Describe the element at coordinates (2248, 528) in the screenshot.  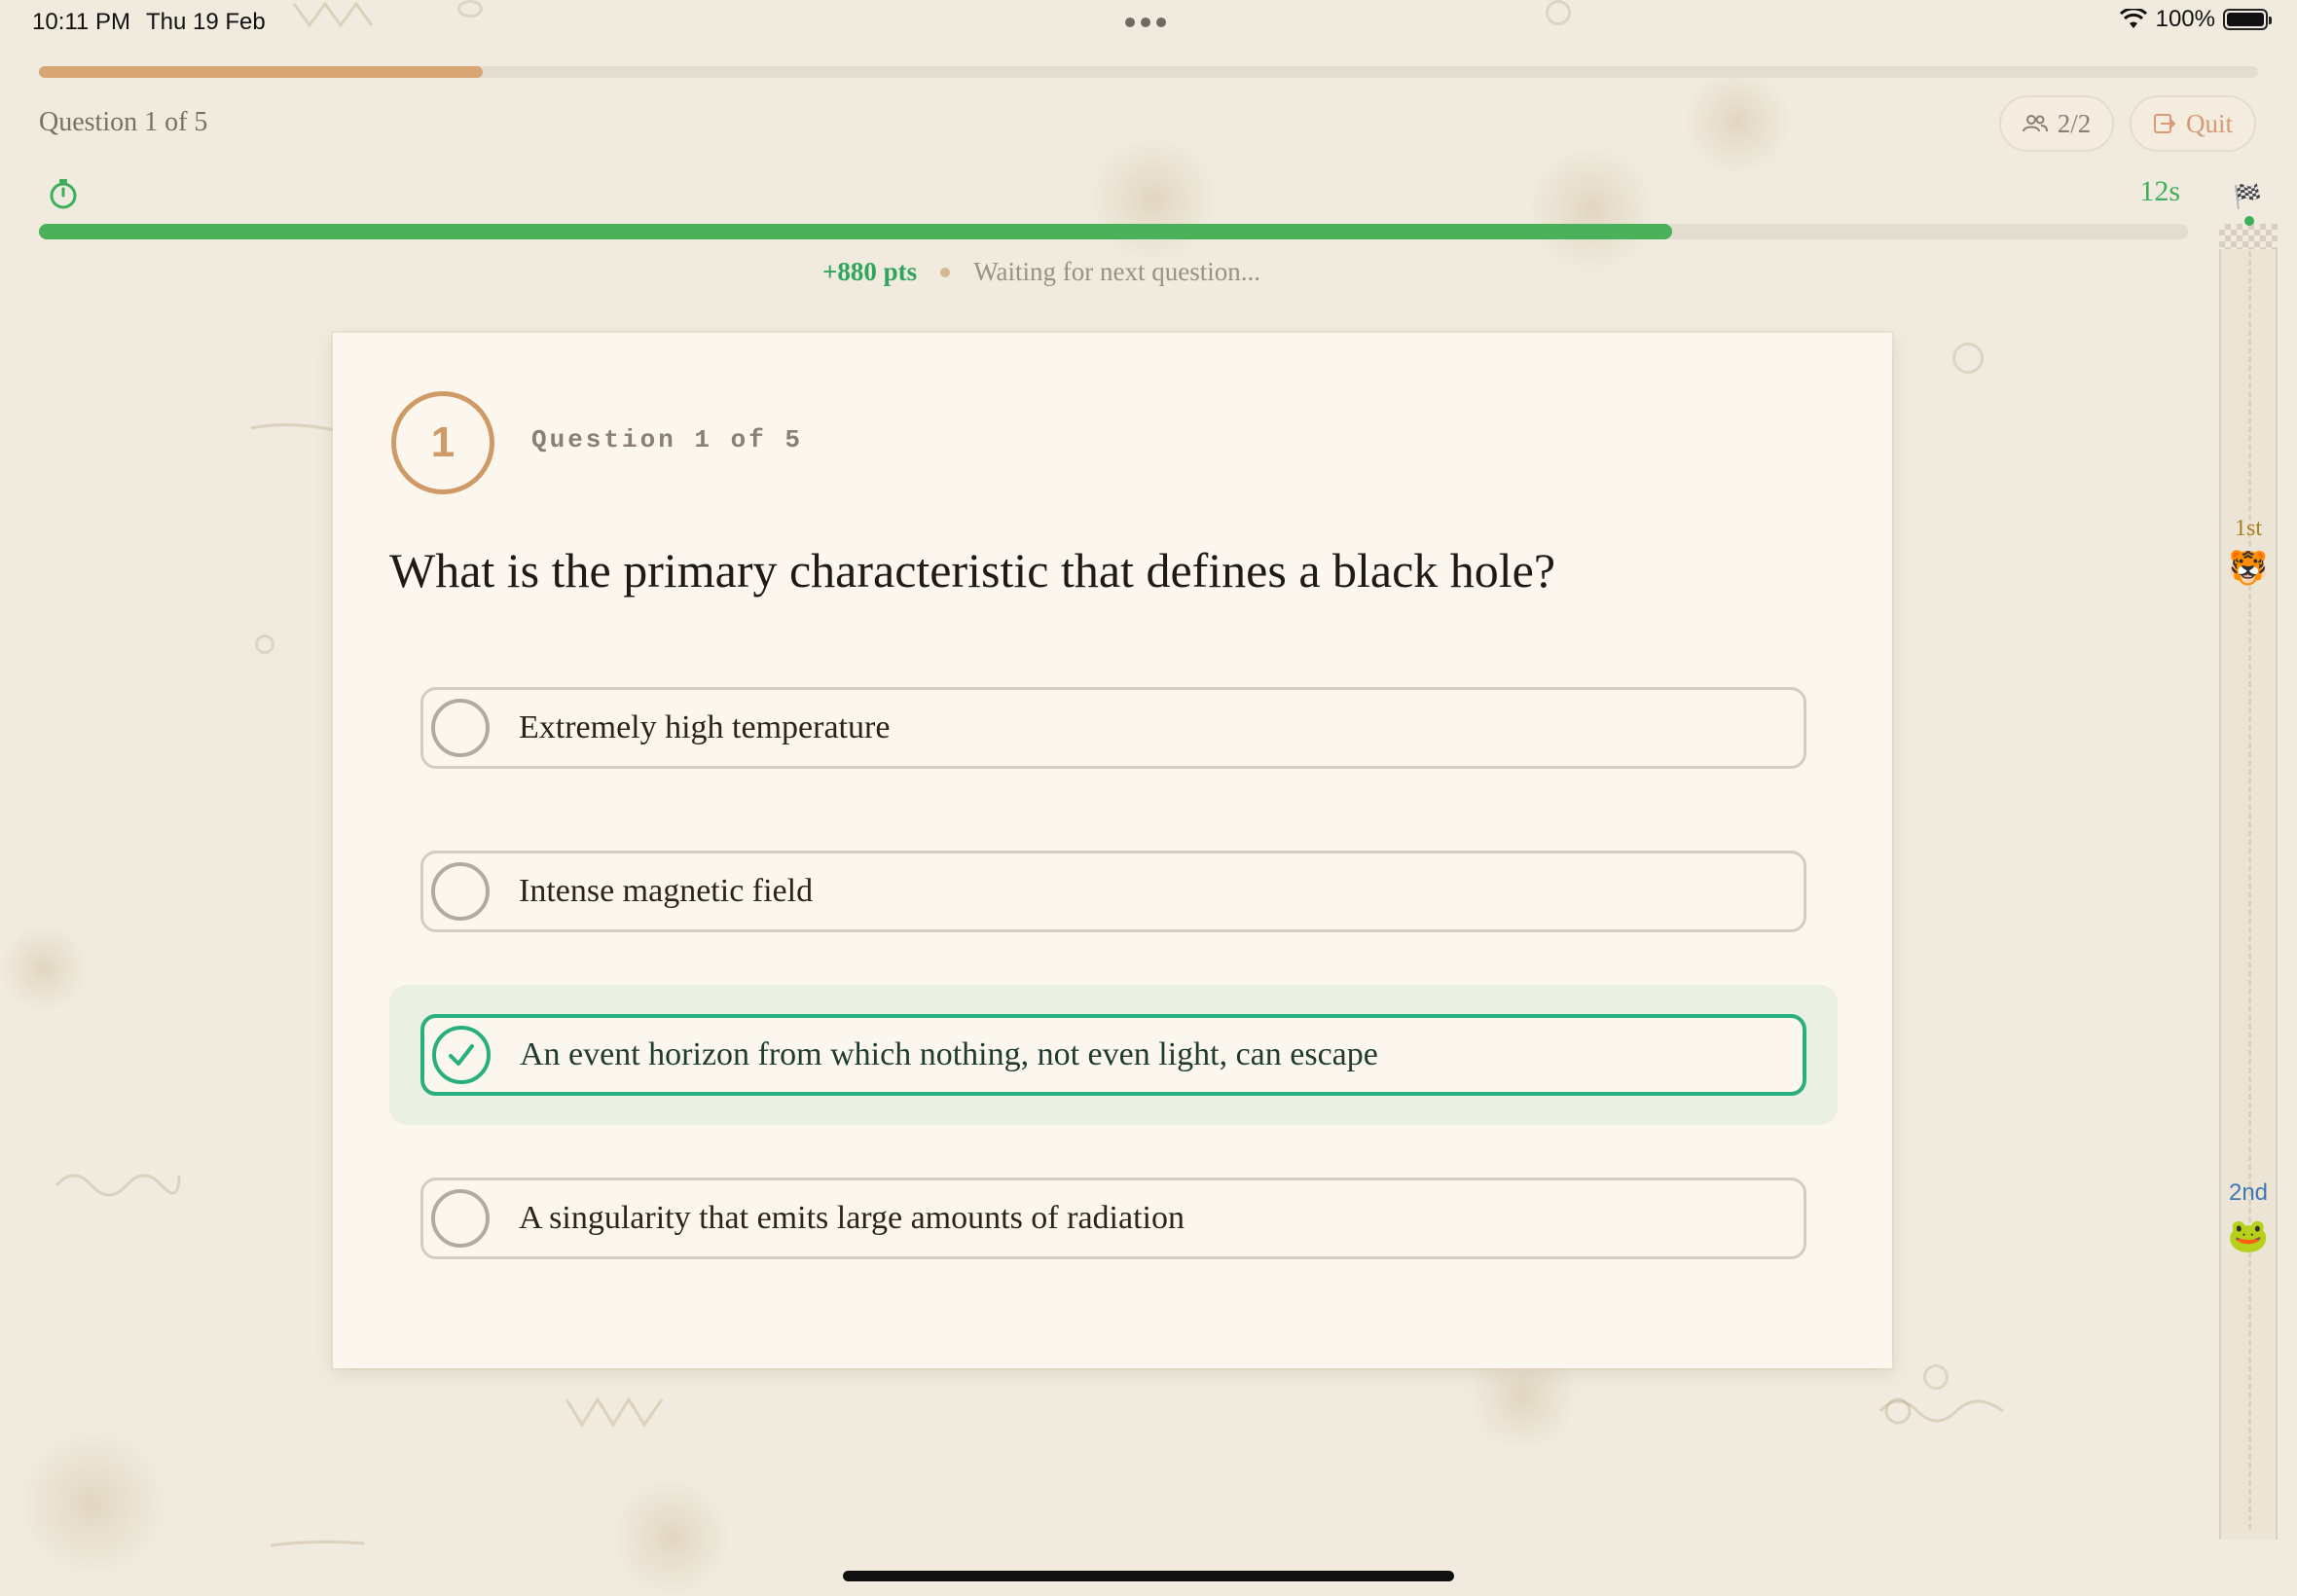
I see `rank-first-label: 1st` at that location.